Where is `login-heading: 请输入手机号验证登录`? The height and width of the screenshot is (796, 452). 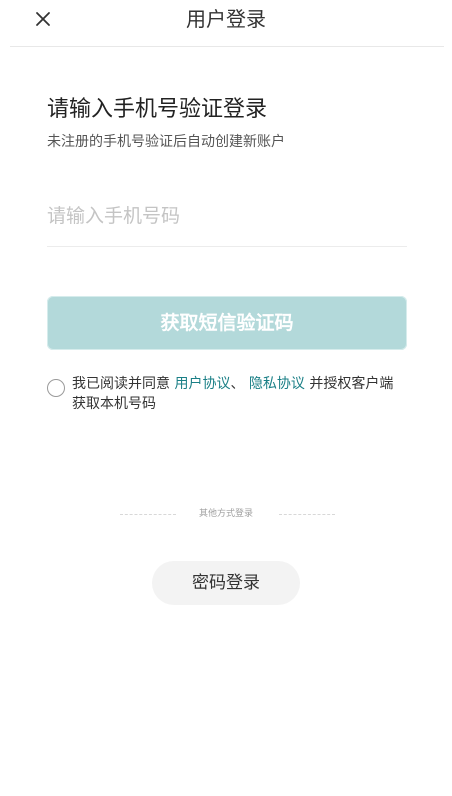
login-heading: 请输入手机号验证登录 is located at coordinates (157, 109).